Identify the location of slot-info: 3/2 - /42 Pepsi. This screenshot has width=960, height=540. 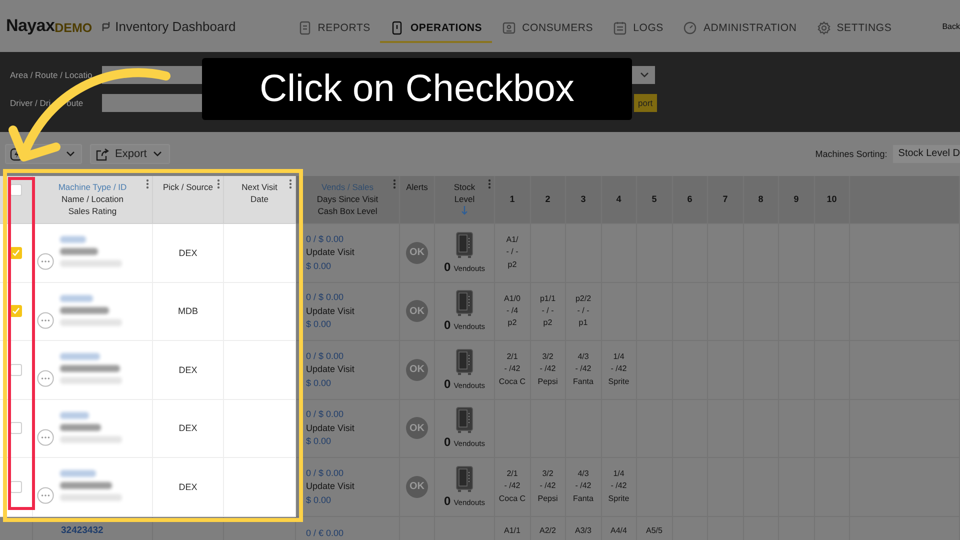
(547, 369).